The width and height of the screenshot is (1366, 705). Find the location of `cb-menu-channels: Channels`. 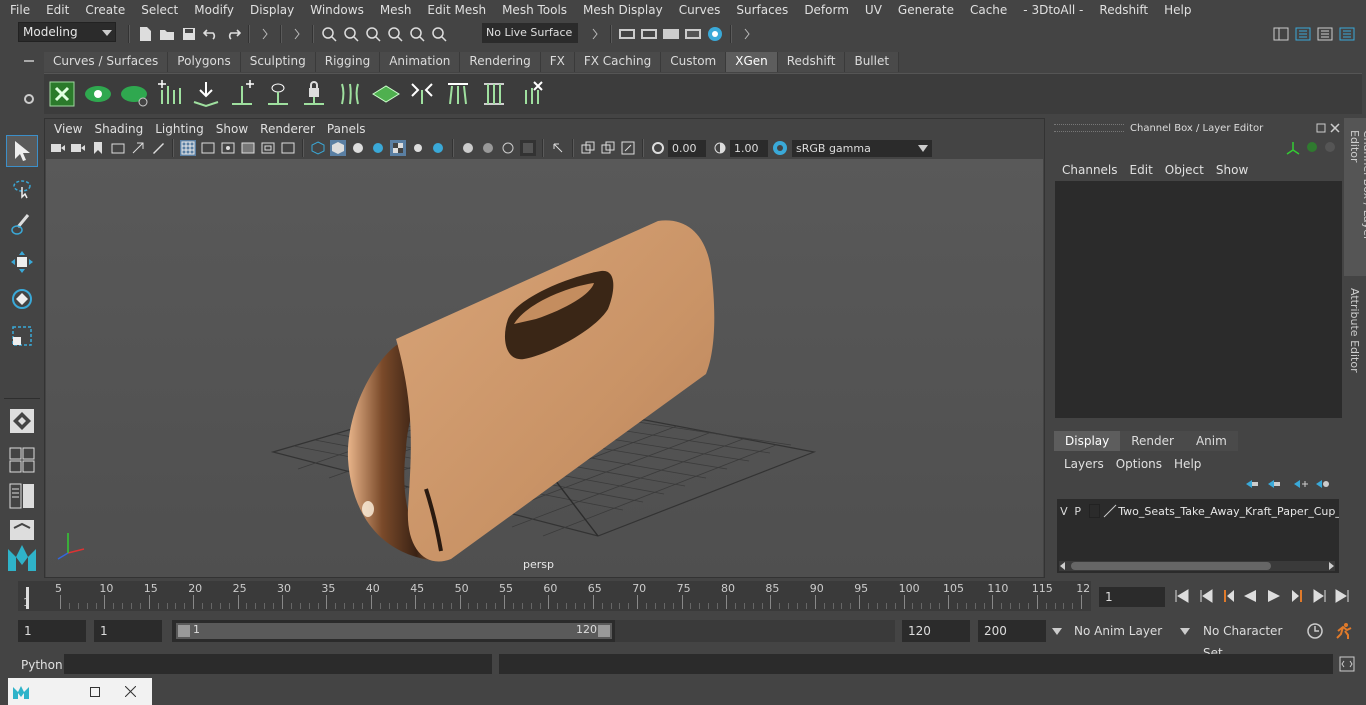

cb-menu-channels: Channels is located at coordinates (1090, 170).